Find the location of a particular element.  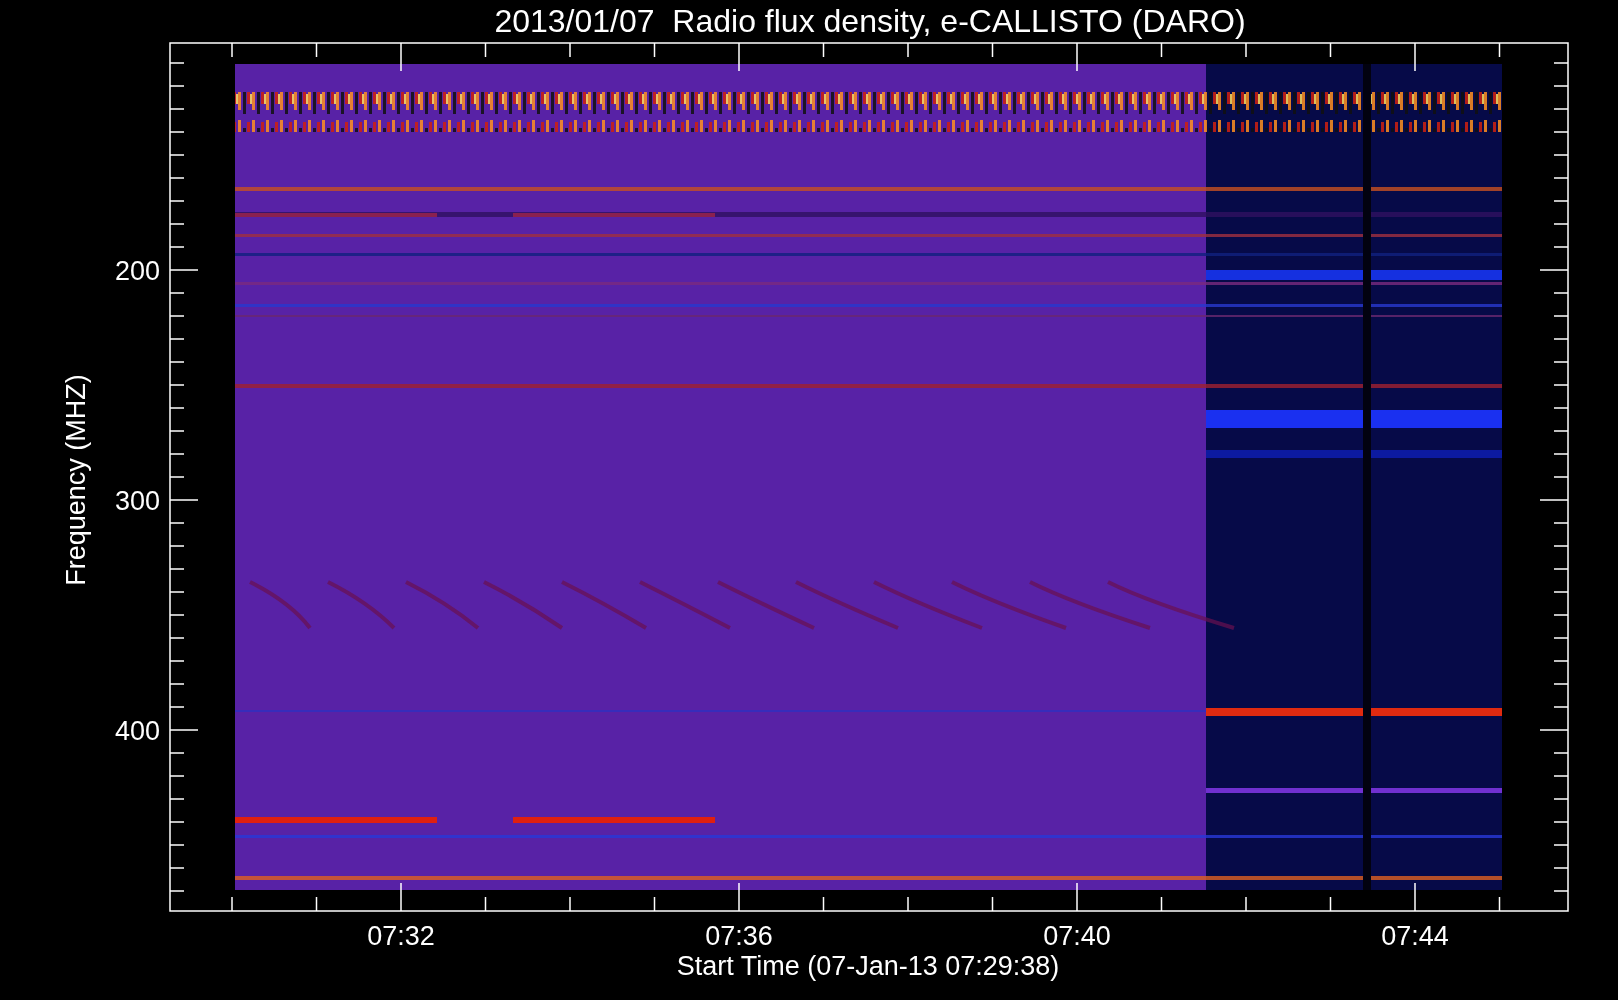

x-tick-label: 07:36 is located at coordinates (739, 936).